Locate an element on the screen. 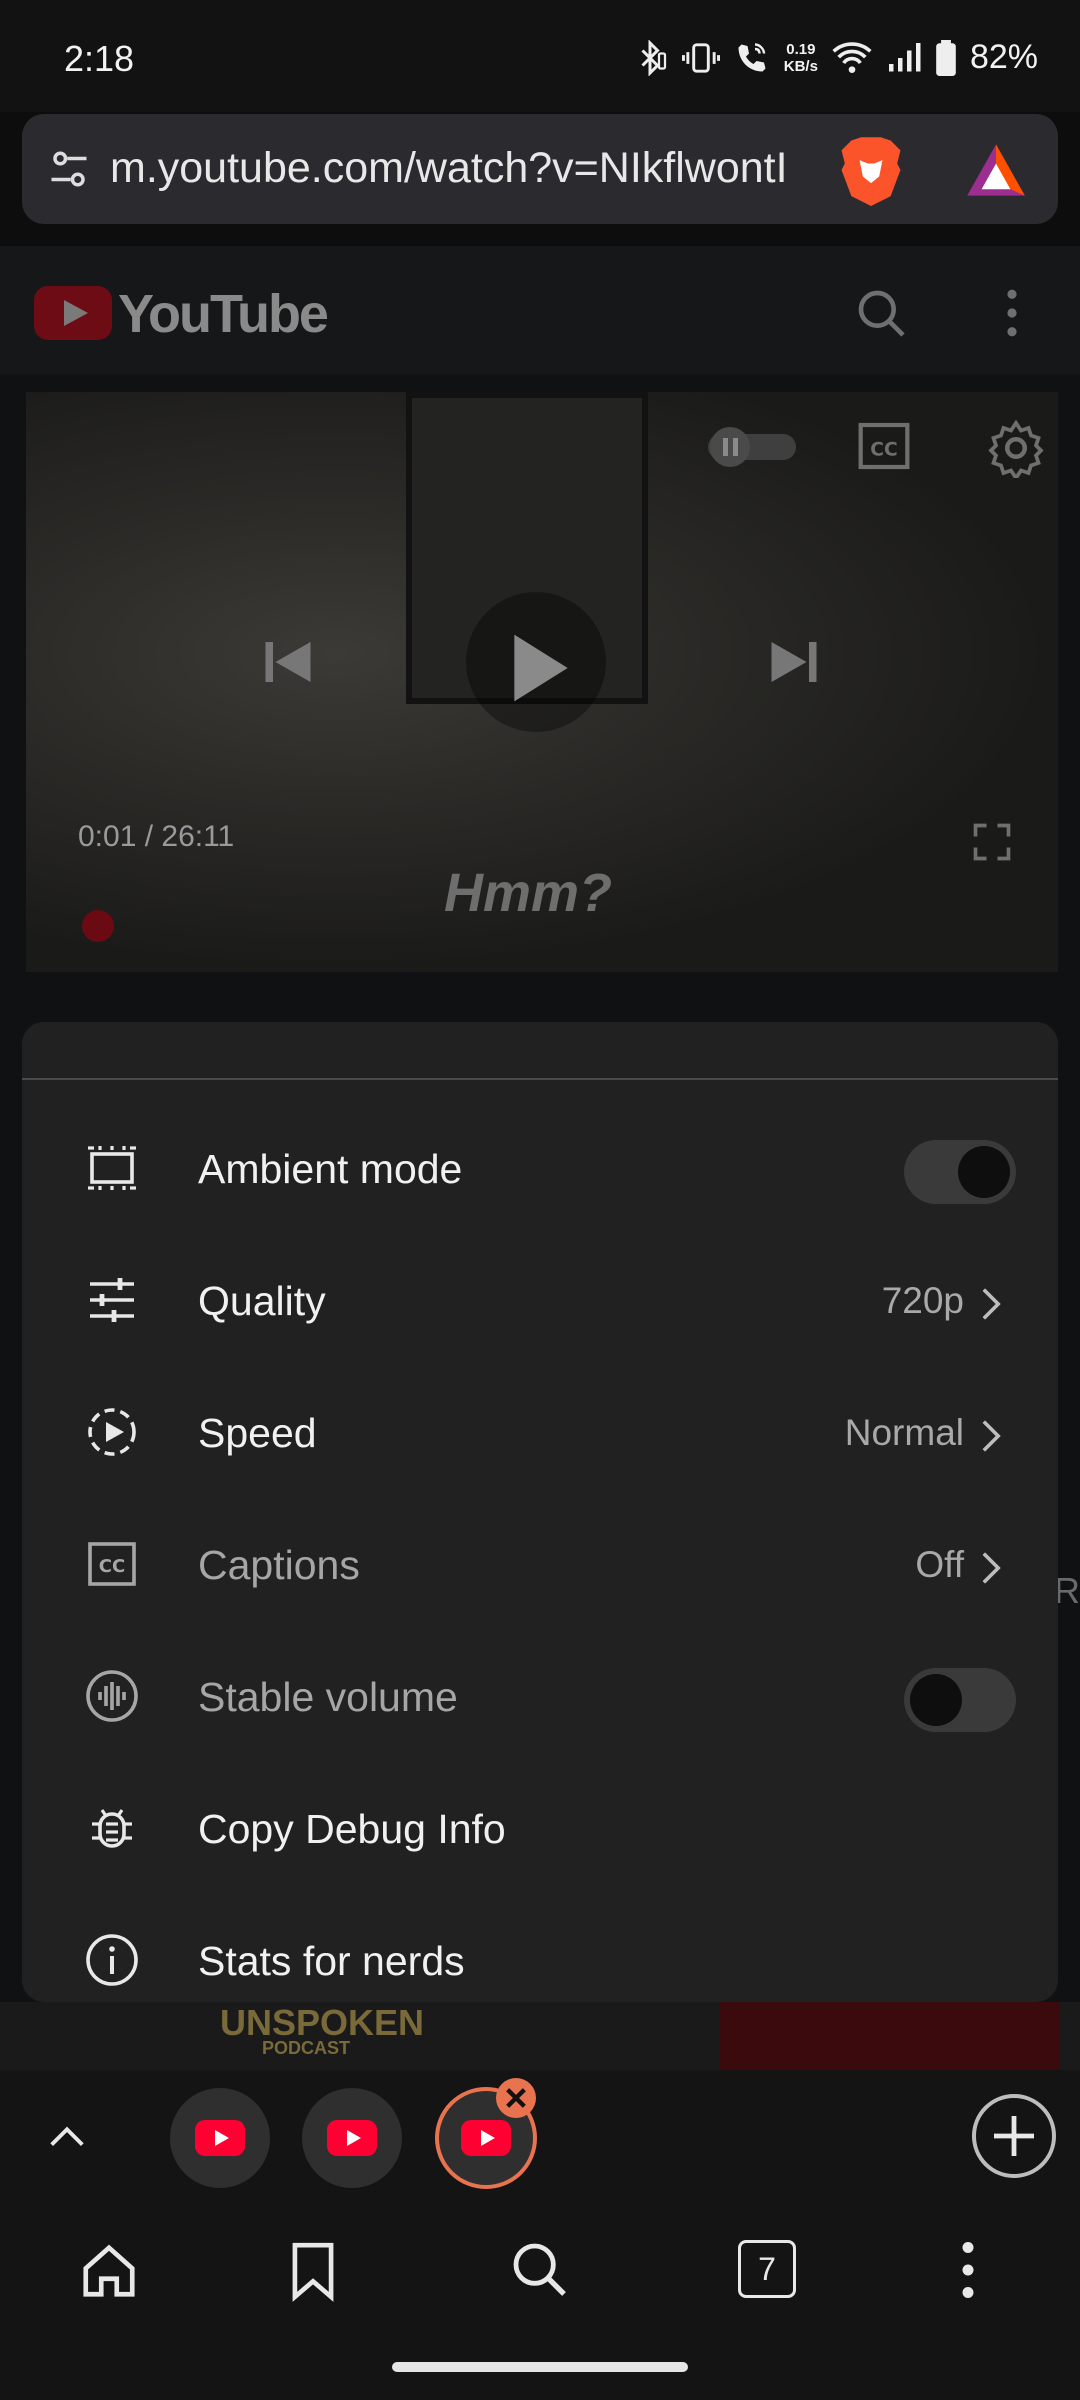  play-icon is located at coordinates (541, 668).